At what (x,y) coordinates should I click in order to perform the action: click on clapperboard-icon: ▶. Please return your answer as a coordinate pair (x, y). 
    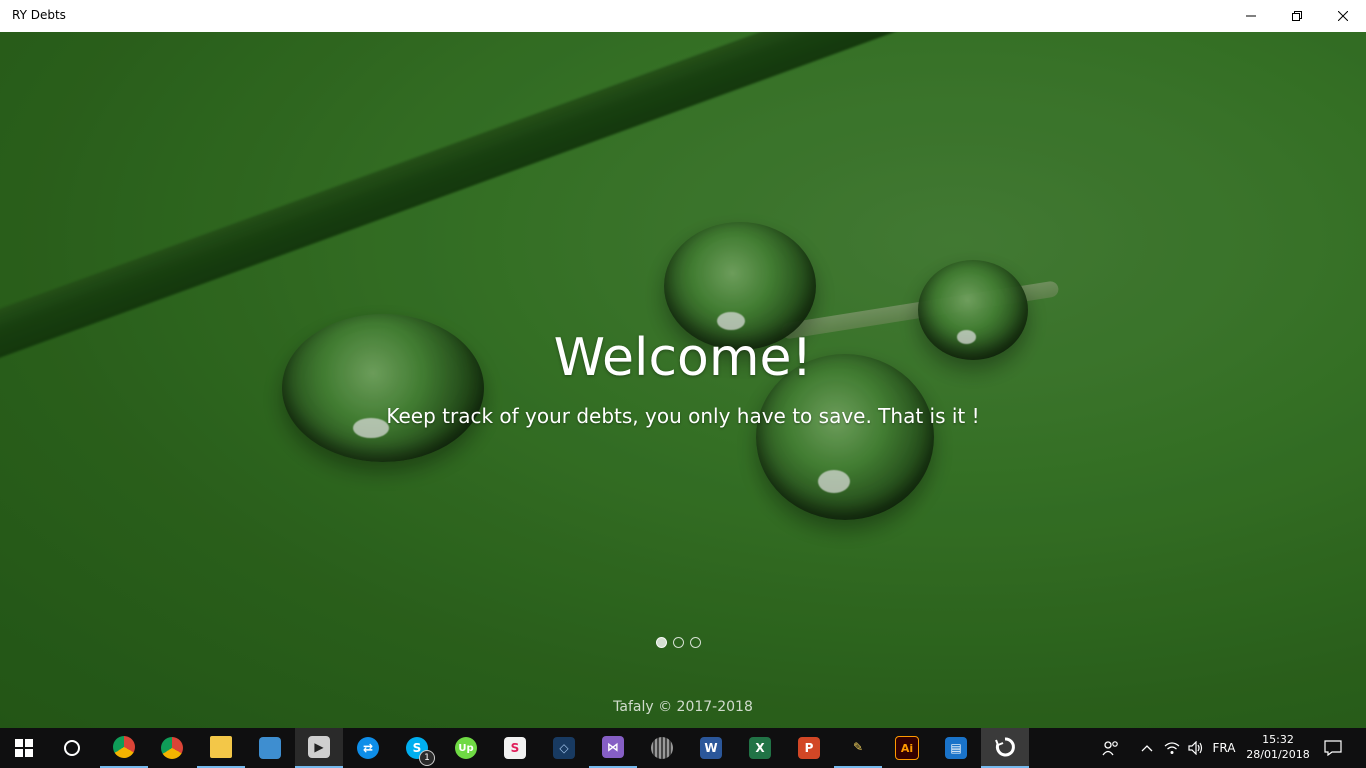
    Looking at the image, I should click on (319, 747).